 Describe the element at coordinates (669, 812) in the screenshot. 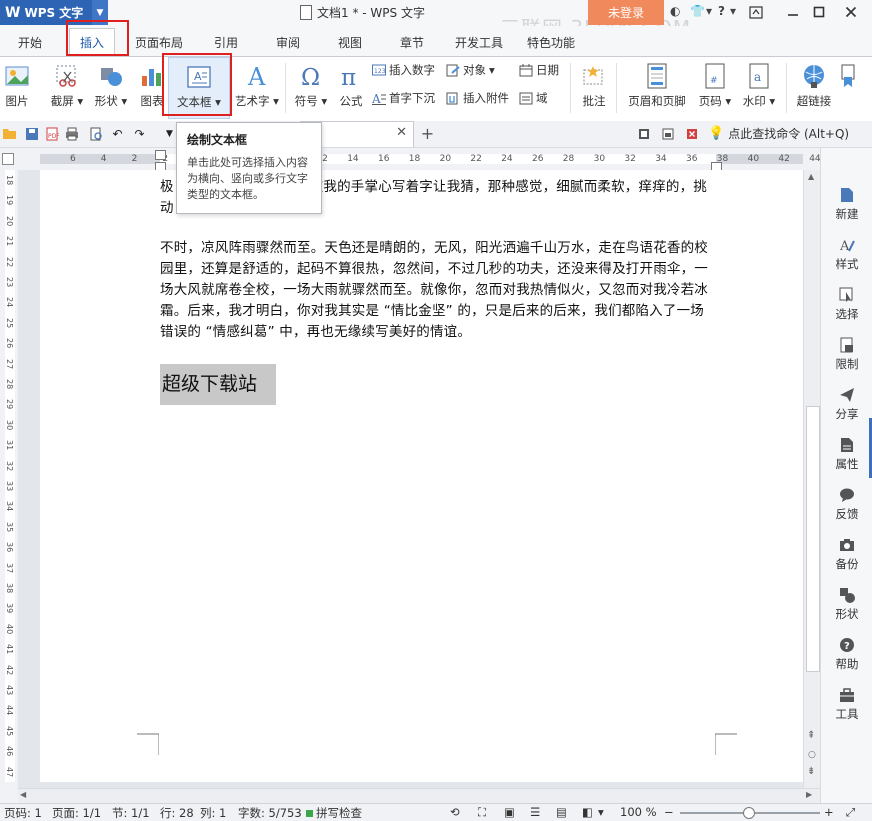

I see `zoom-out-icon: −` at that location.